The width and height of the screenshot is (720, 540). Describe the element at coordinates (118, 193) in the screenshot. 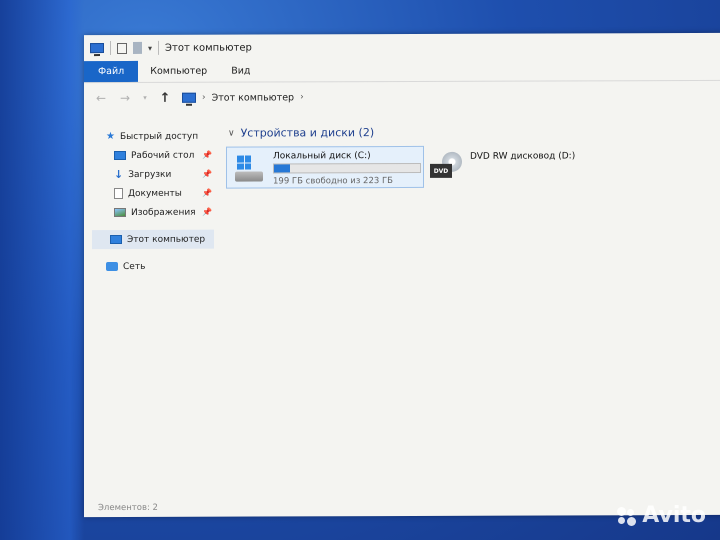

I see `documents-icon` at that location.